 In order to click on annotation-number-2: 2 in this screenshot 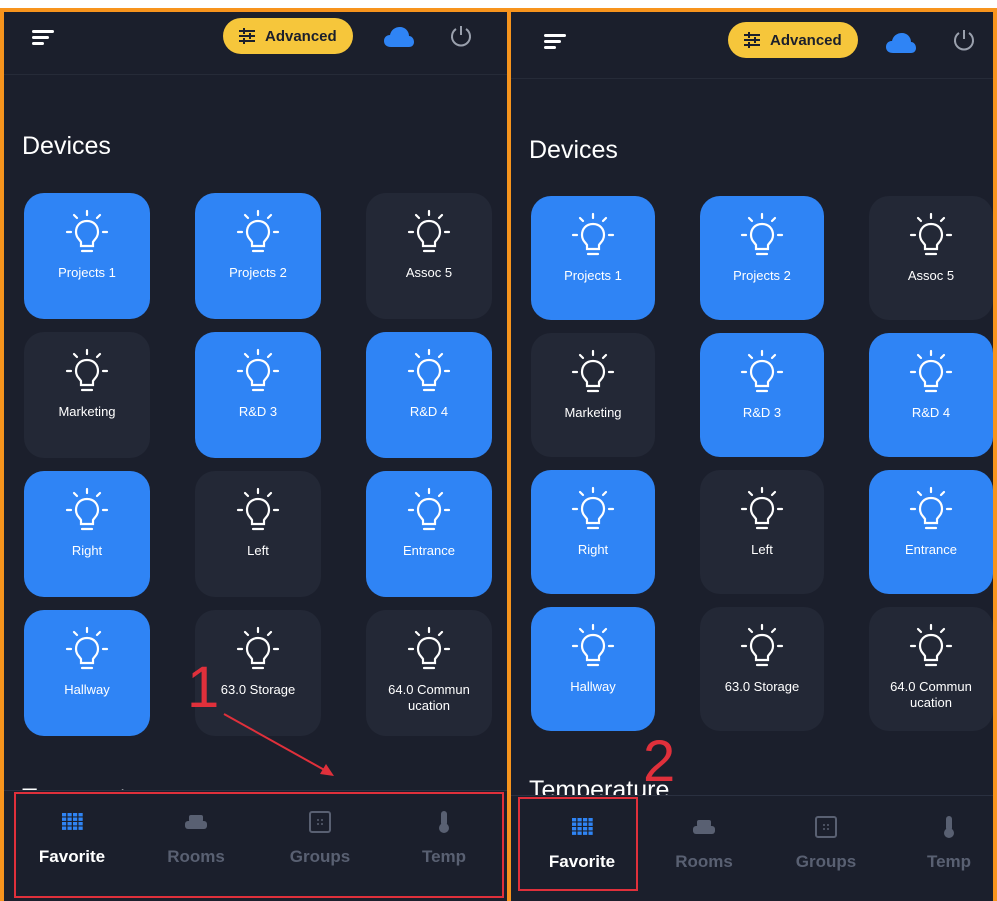, I will do `click(659, 761)`.